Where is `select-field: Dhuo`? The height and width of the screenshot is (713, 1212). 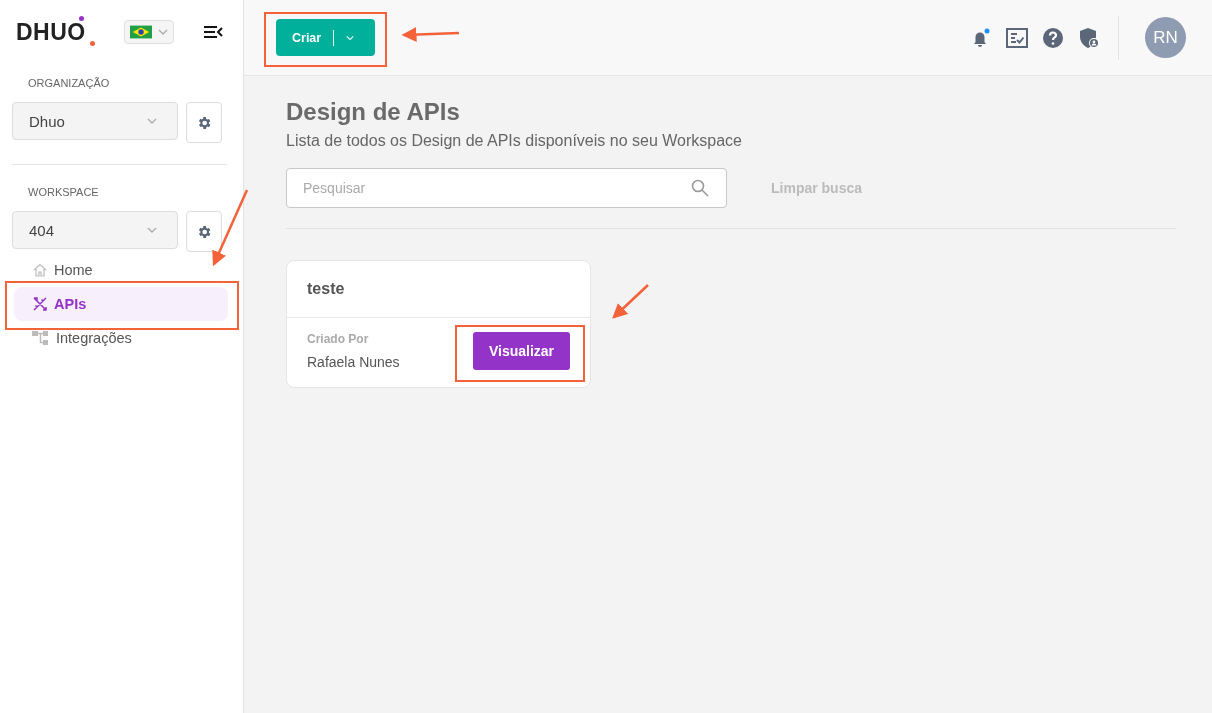 select-field: Dhuo is located at coordinates (95, 121).